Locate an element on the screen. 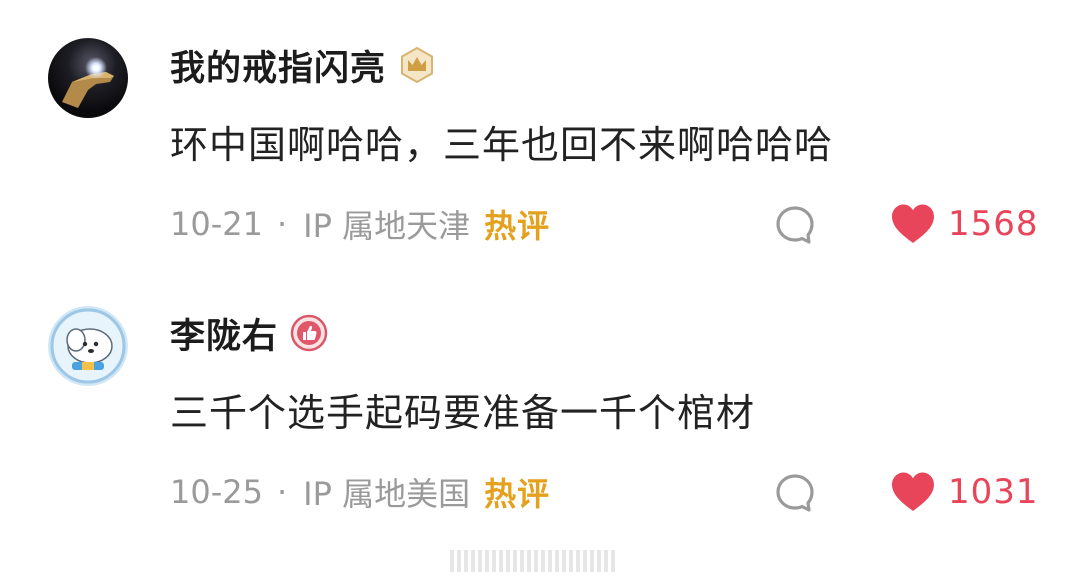 The width and height of the screenshot is (1080, 588). comment-date: 10-25 is located at coordinates (216, 492).